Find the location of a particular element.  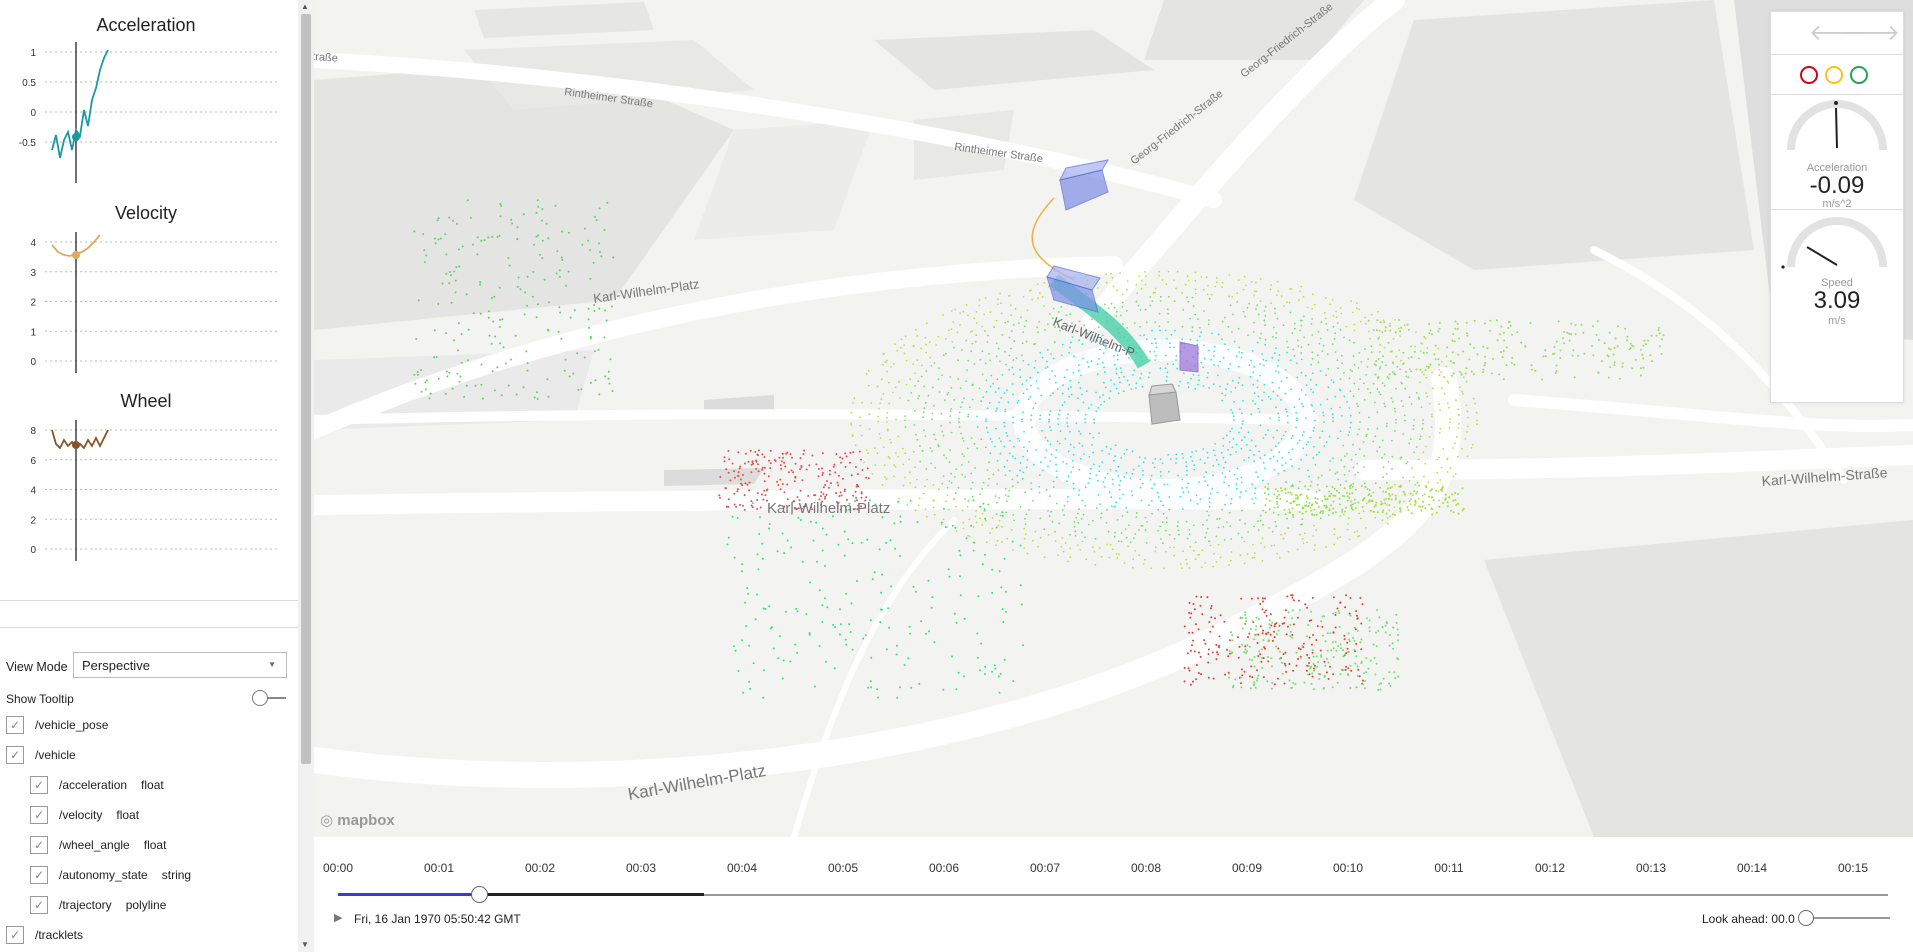

toggle-knob is located at coordinates (260, 698).